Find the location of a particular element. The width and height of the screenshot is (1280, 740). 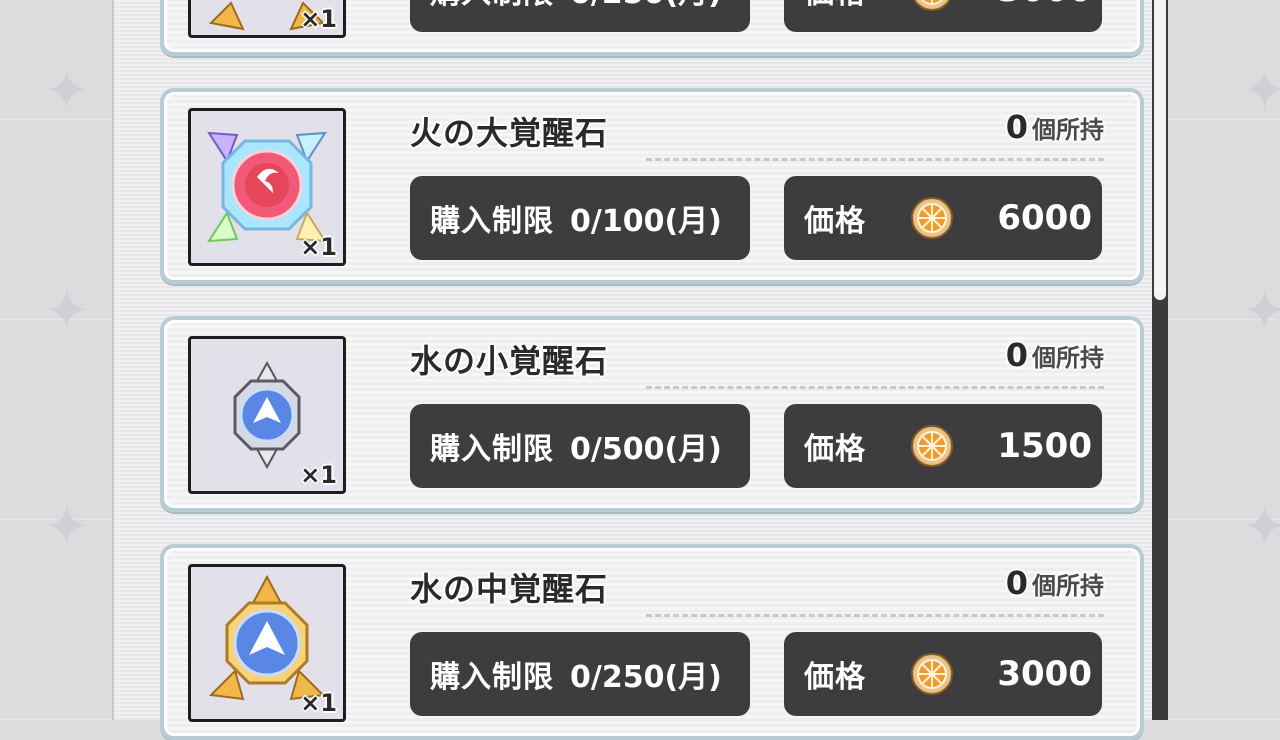

purchase-limit-box: 購入制限 0/500(月) is located at coordinates (580, 446).